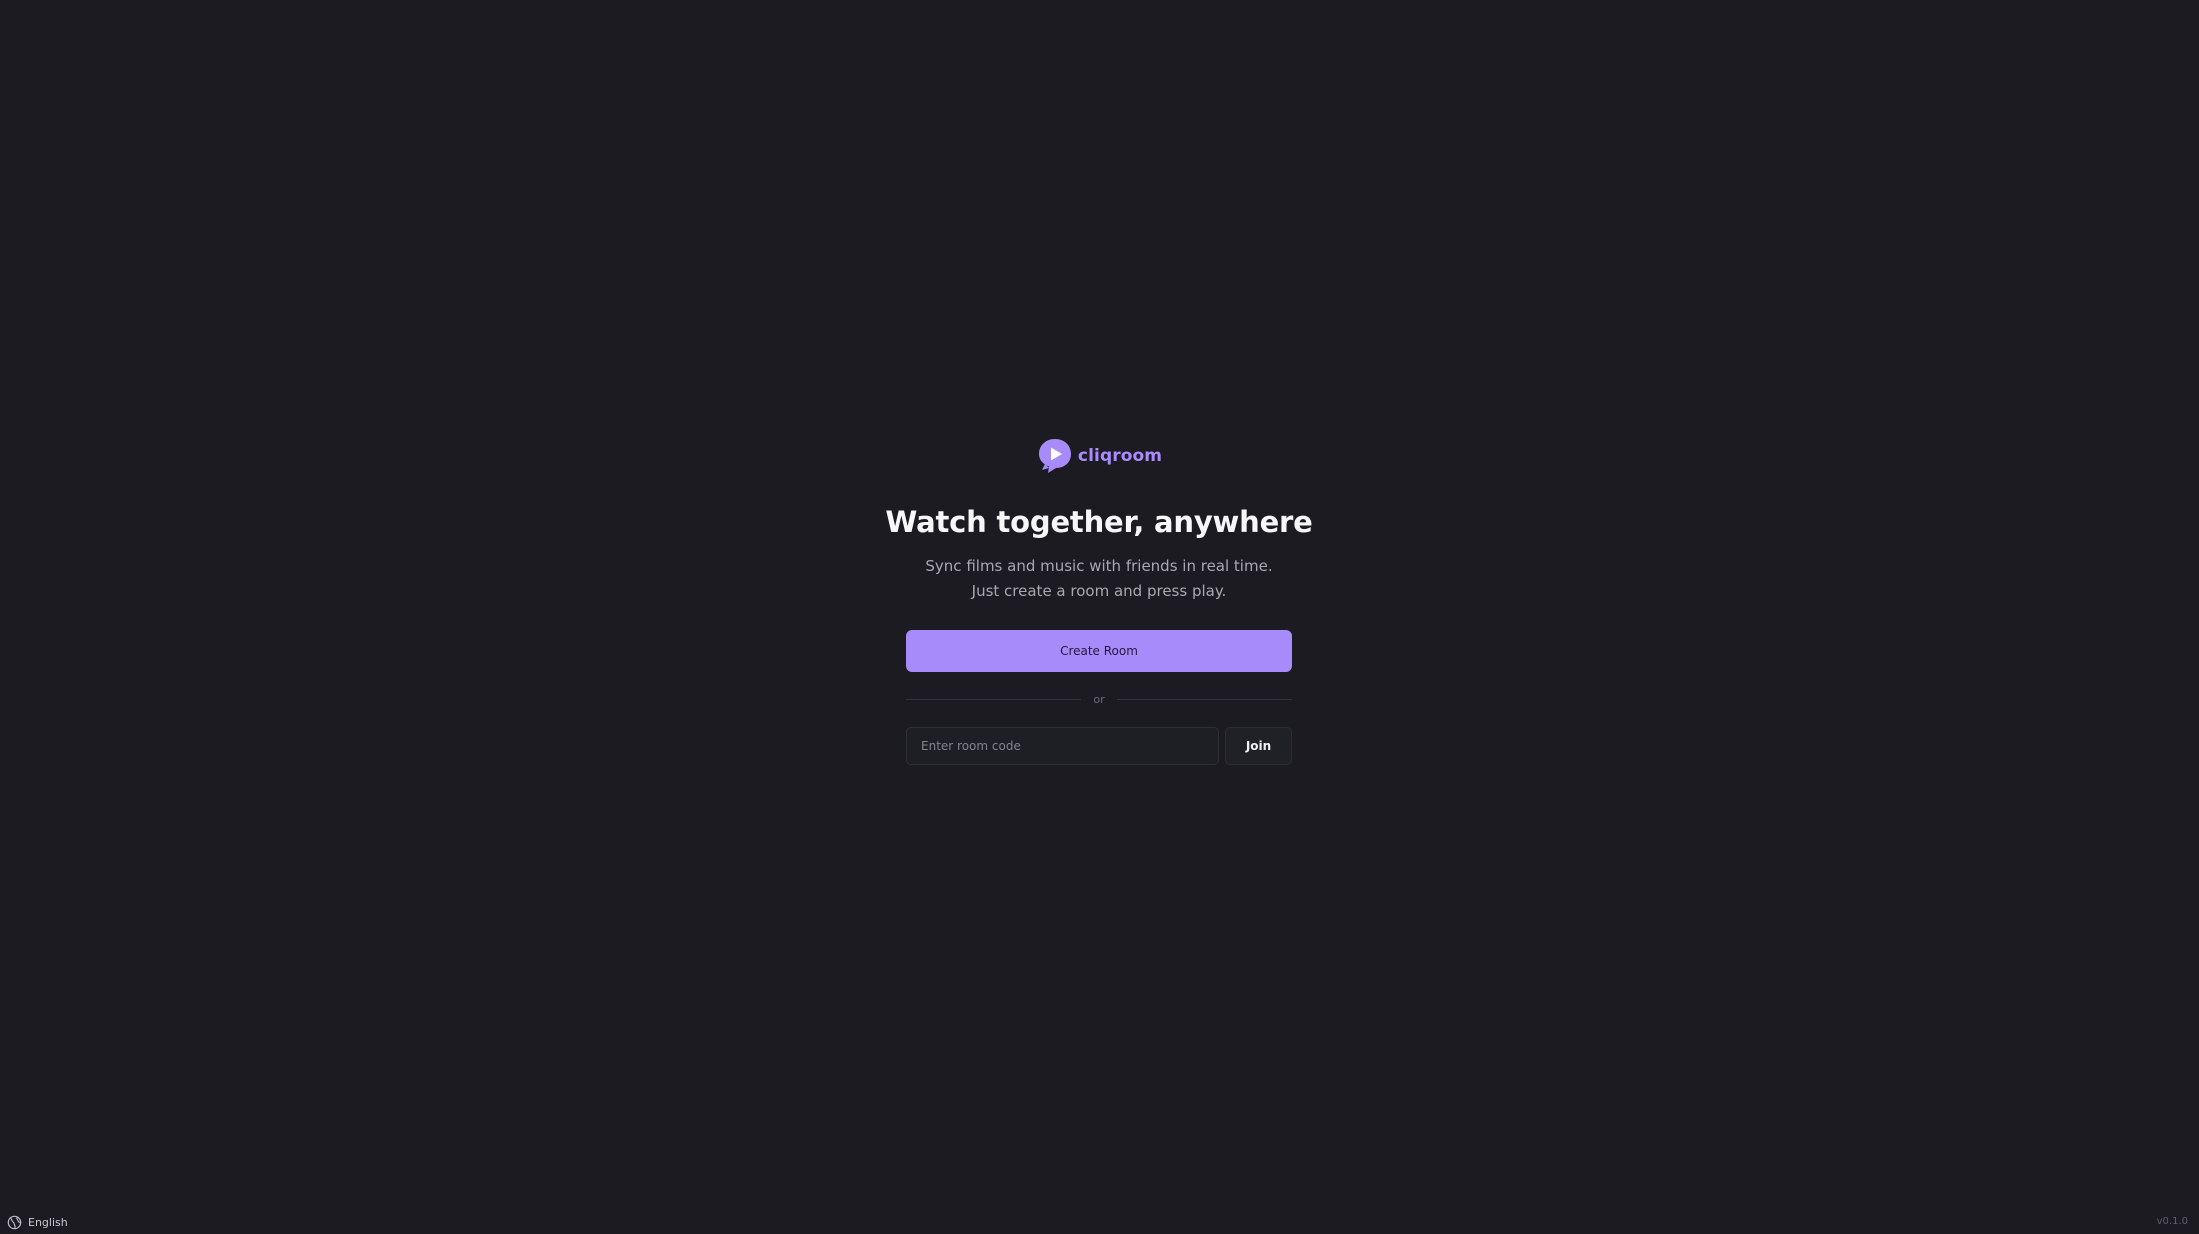  Describe the element at coordinates (2172, 1221) in the screenshot. I see `version-label: v0.1.0` at that location.